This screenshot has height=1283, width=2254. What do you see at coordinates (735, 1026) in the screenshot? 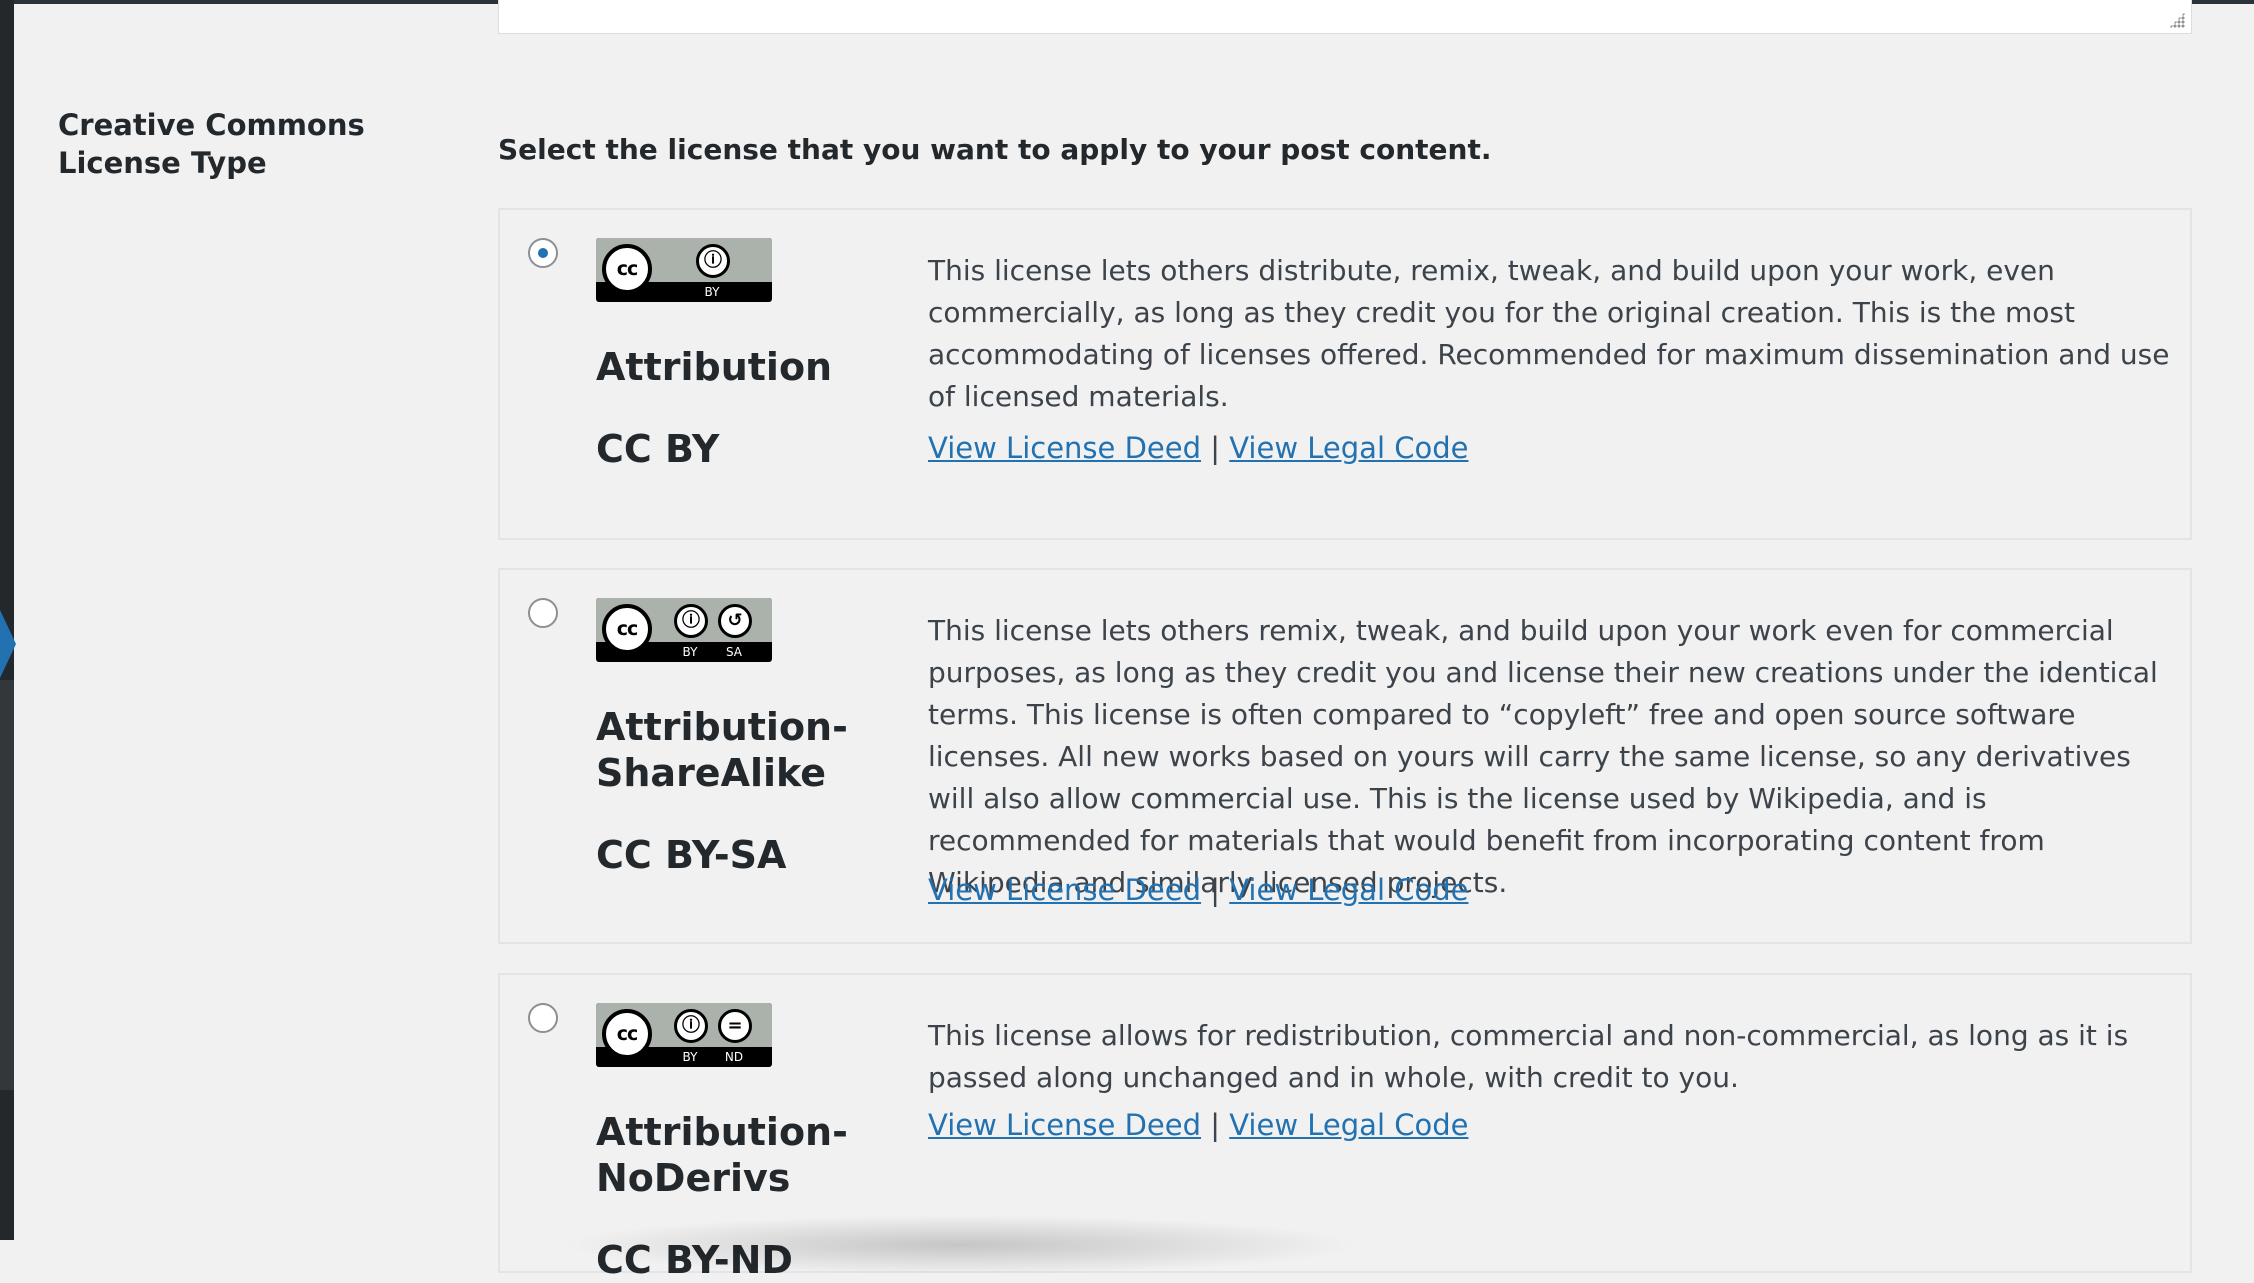
I see `nd-icon: =` at bounding box center [735, 1026].